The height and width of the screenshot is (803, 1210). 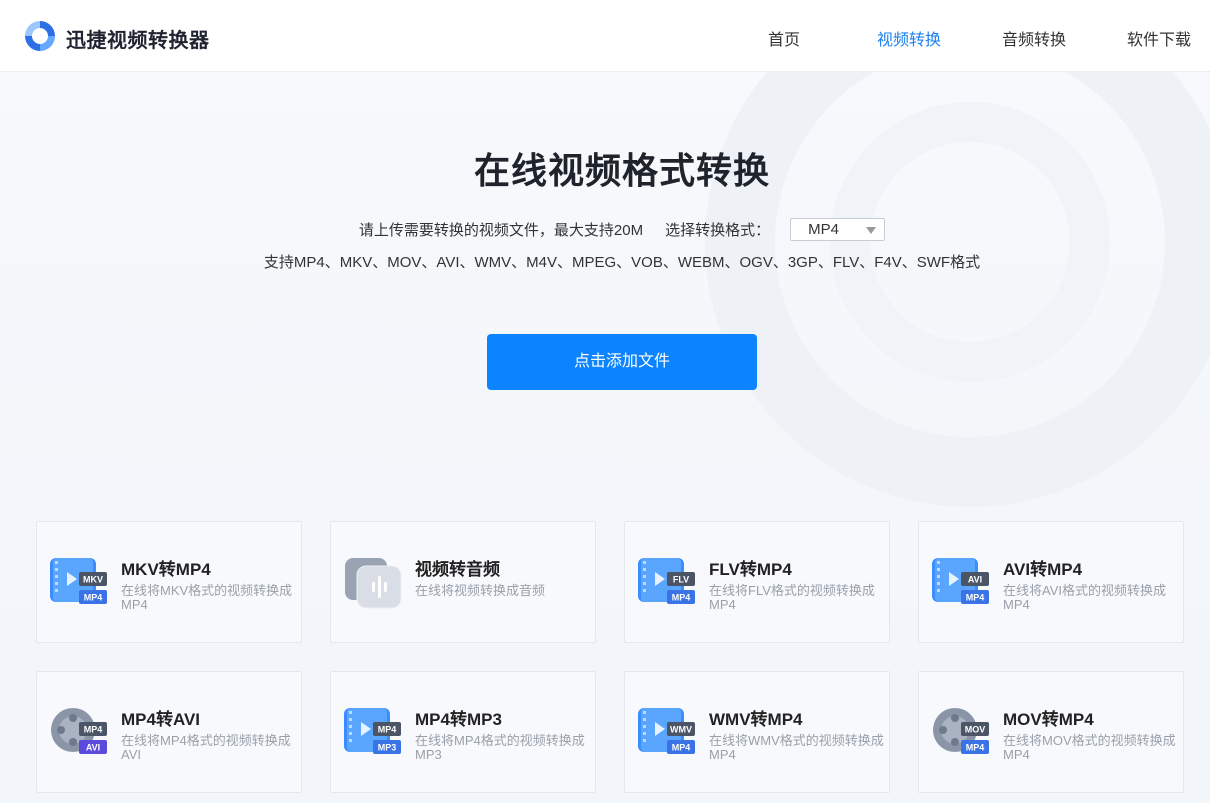 I want to click on format-select: MP4, so click(x=838, y=229).